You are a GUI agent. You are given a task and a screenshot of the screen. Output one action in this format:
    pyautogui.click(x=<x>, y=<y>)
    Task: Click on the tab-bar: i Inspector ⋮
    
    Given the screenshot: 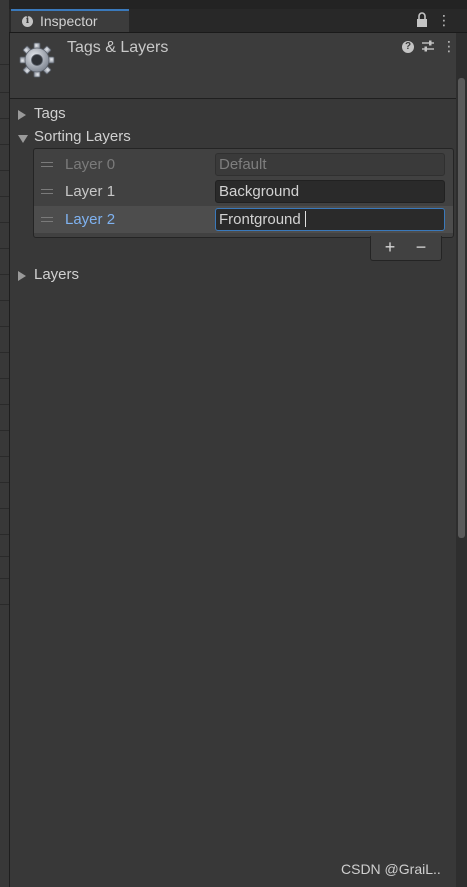 What is the action you would take?
    pyautogui.click(x=238, y=21)
    